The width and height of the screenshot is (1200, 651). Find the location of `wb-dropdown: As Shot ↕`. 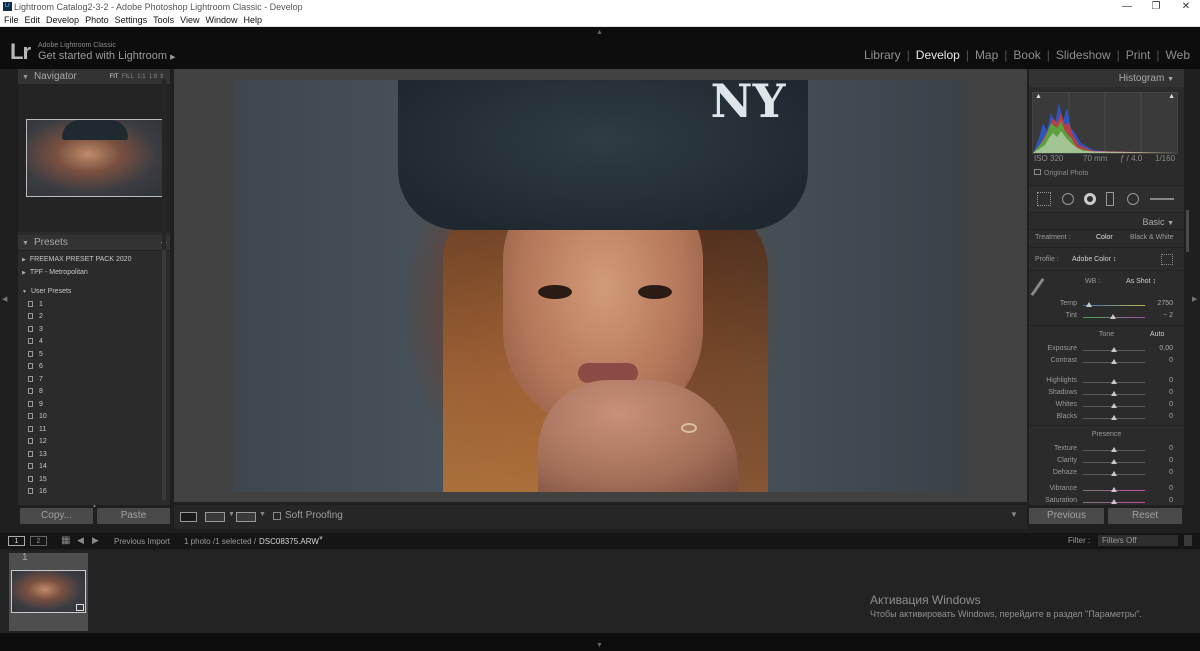

wb-dropdown: As Shot ↕ is located at coordinates (1141, 281).